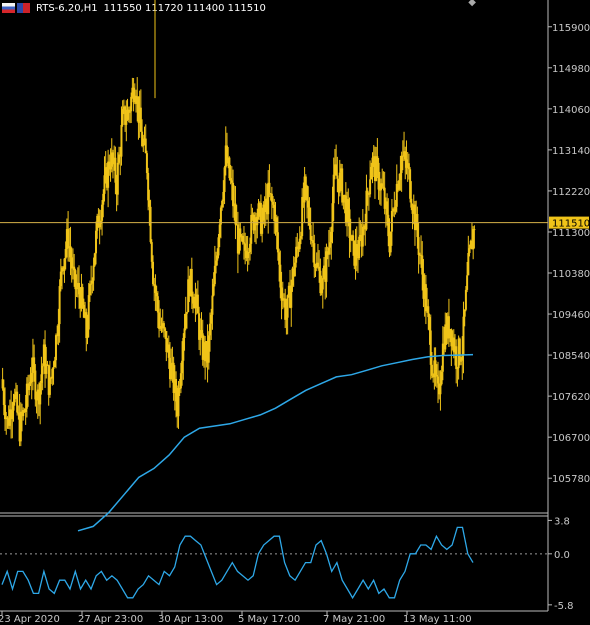 Image resolution: width=590 pixels, height=625 pixels. What do you see at coordinates (571, 479) in the screenshot?
I see `price-tick-label: 105780` at bounding box center [571, 479].